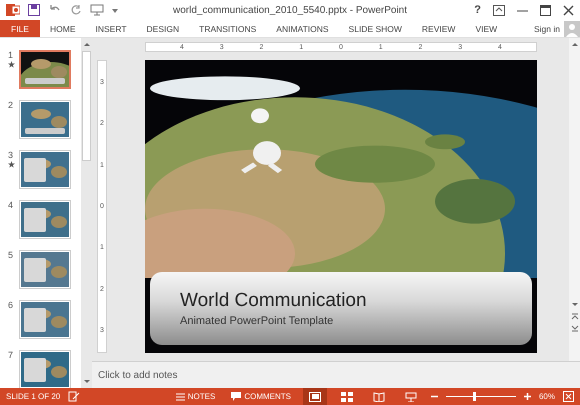 Image resolution: width=580 pixels, height=405 pixels. Describe the element at coordinates (180, 396) in the screenshot. I see `notes-icon` at that location.